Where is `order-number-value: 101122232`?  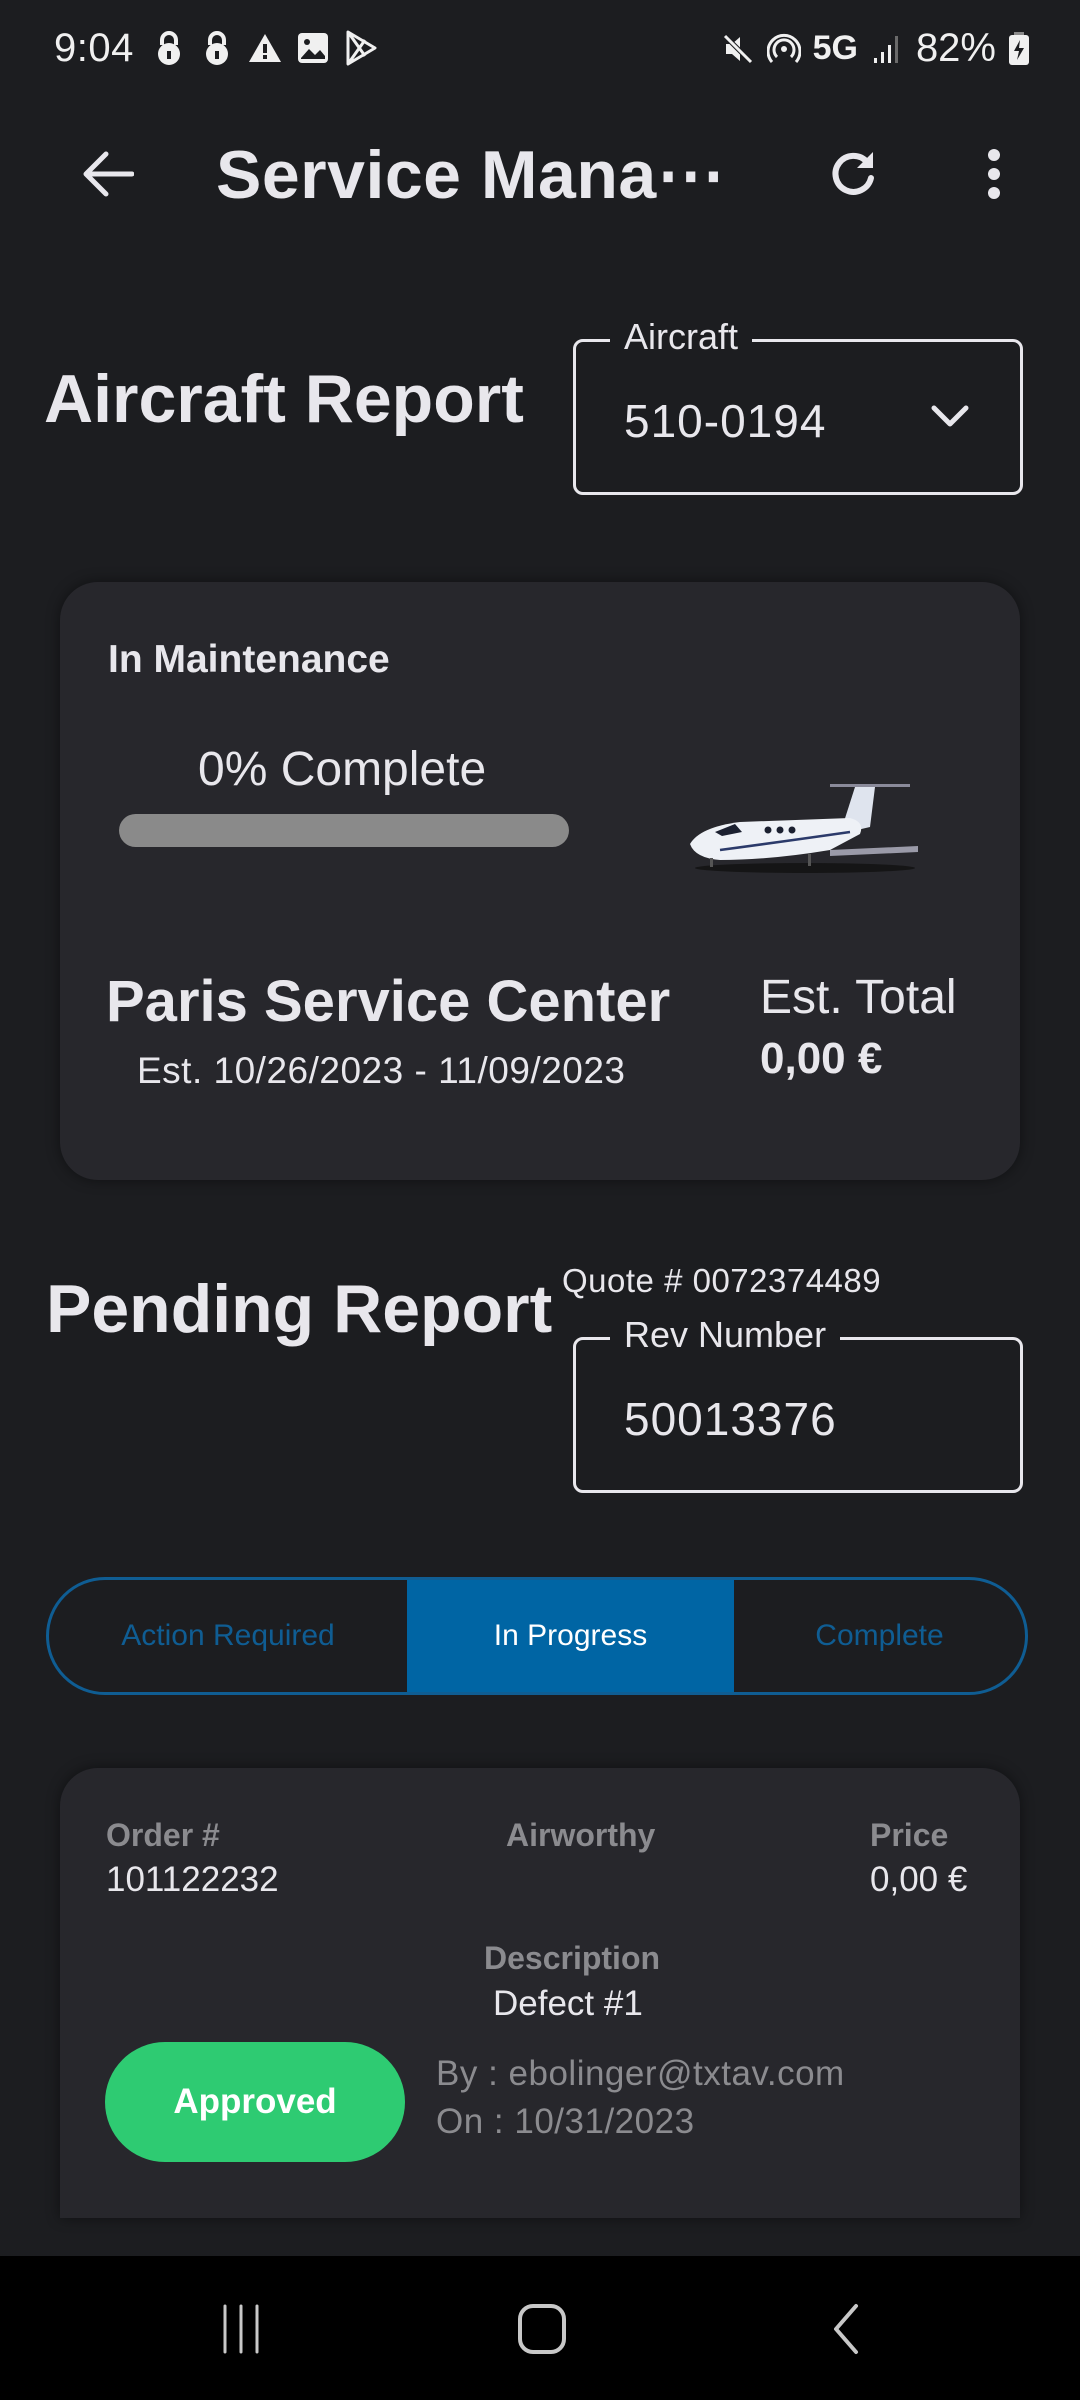
order-number-value: 101122232 is located at coordinates (192, 1879).